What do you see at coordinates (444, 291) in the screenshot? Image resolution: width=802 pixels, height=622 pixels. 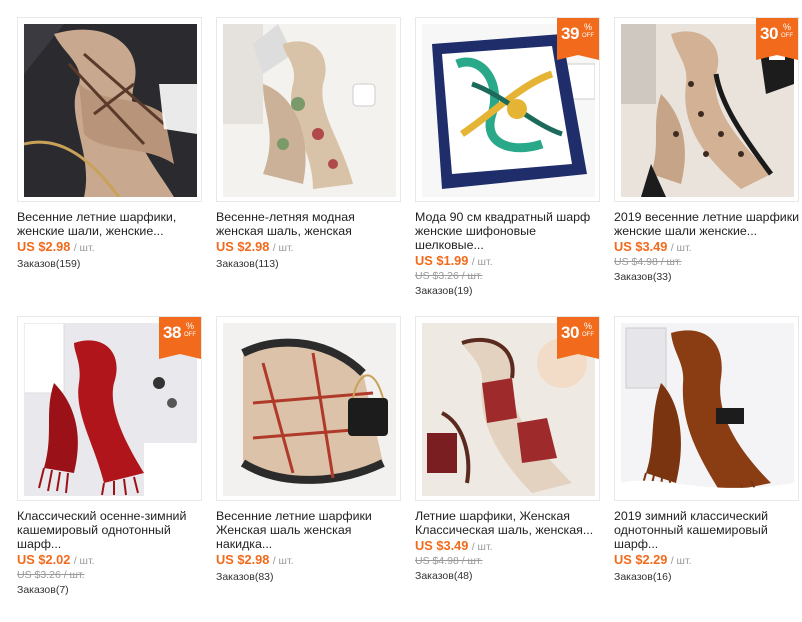 I see `order-count: Заказов(19)` at bounding box center [444, 291].